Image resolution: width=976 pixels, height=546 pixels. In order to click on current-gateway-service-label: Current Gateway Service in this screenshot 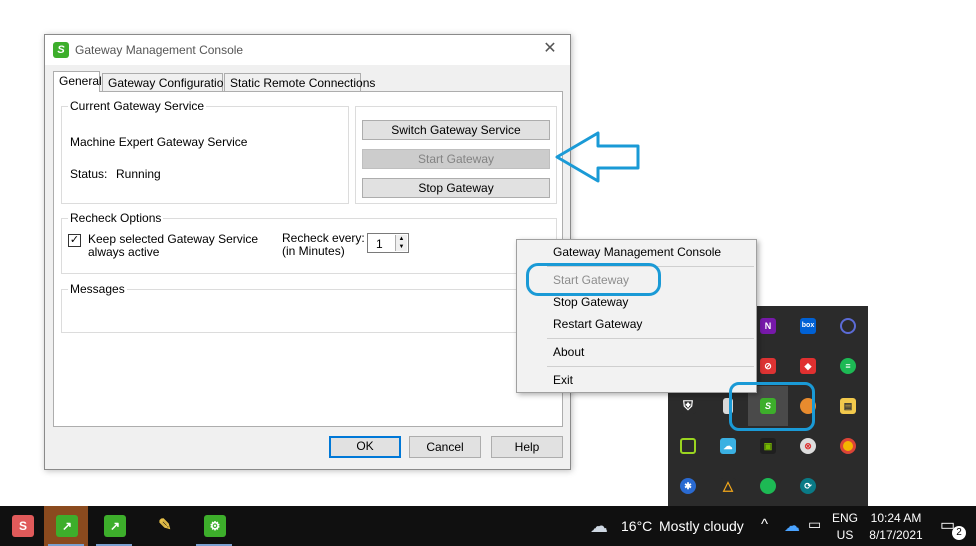, I will do `click(137, 106)`.